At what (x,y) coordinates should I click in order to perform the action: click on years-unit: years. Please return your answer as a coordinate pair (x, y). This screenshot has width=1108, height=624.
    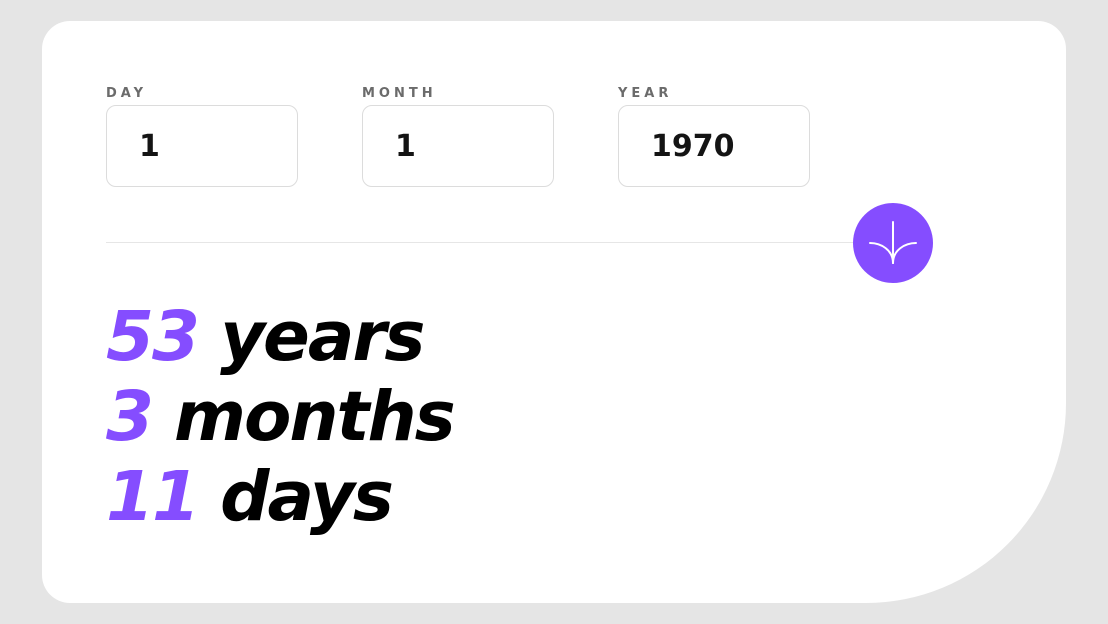
    Looking at the image, I should click on (322, 337).